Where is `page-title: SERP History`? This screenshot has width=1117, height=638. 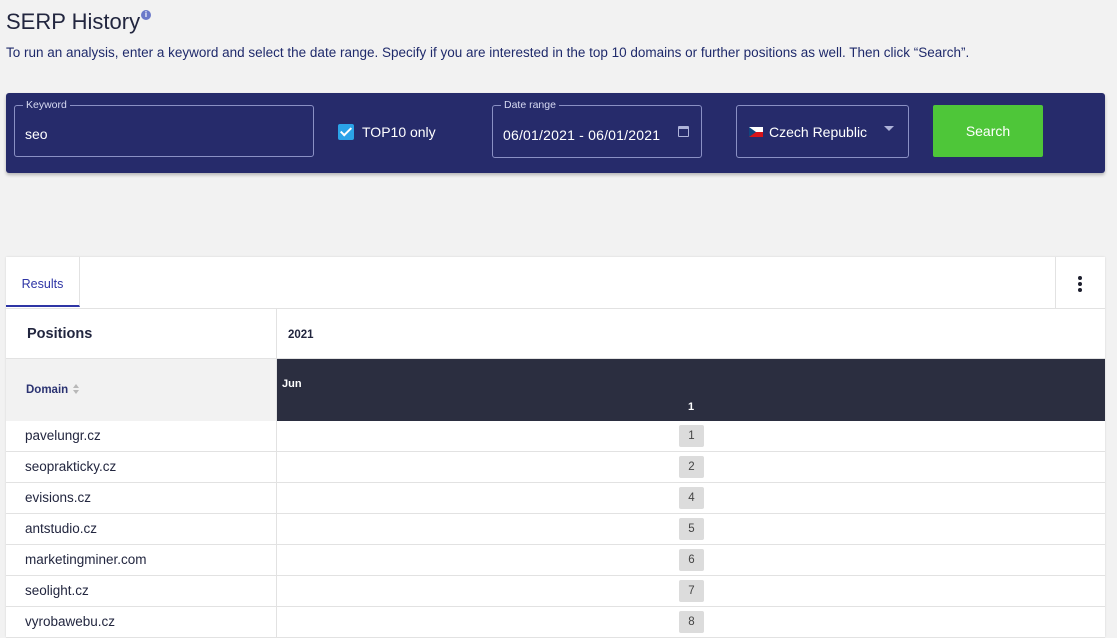 page-title: SERP History is located at coordinates (73, 21).